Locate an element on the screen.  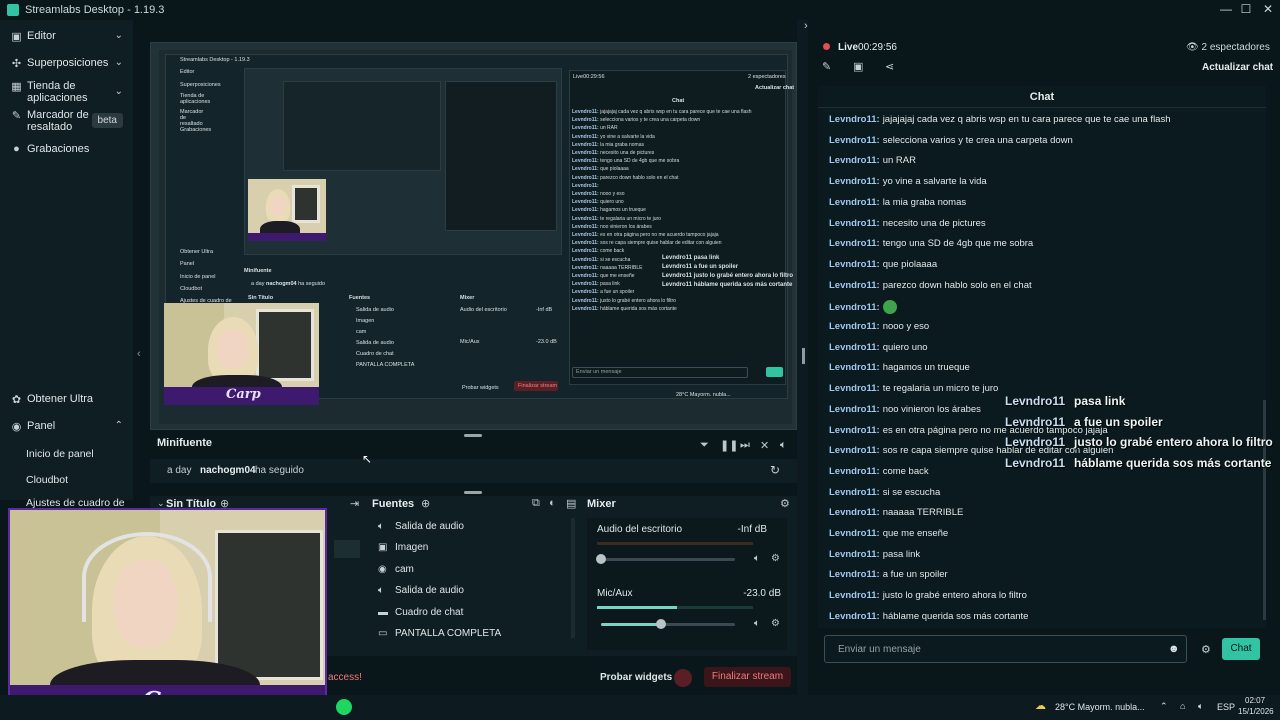
close-icon: ✕ is located at coordinates (1268, 9).